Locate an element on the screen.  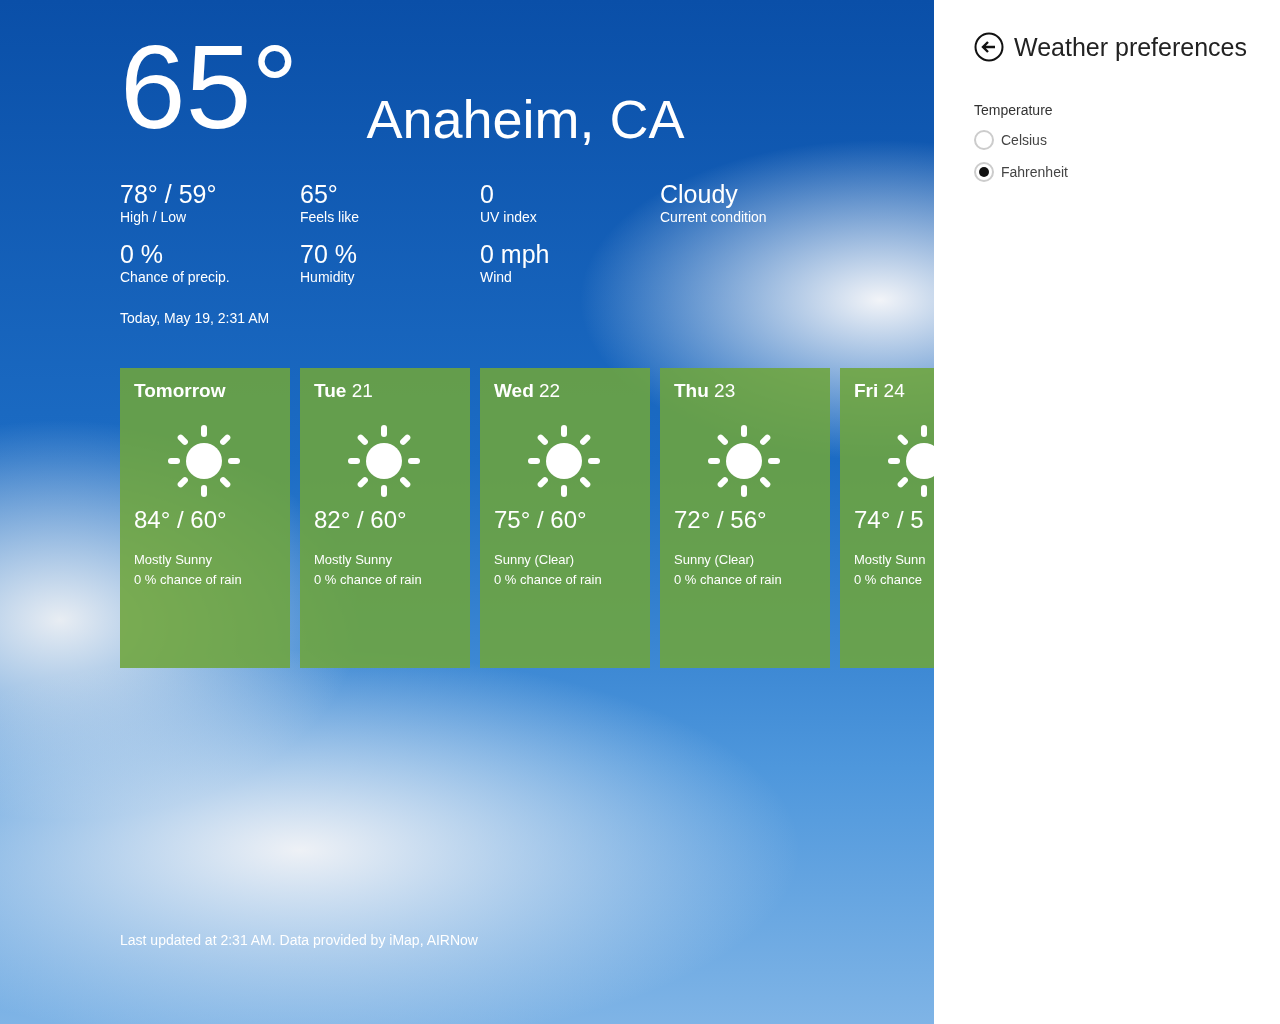
detail-value: 65° is located at coordinates (319, 194).